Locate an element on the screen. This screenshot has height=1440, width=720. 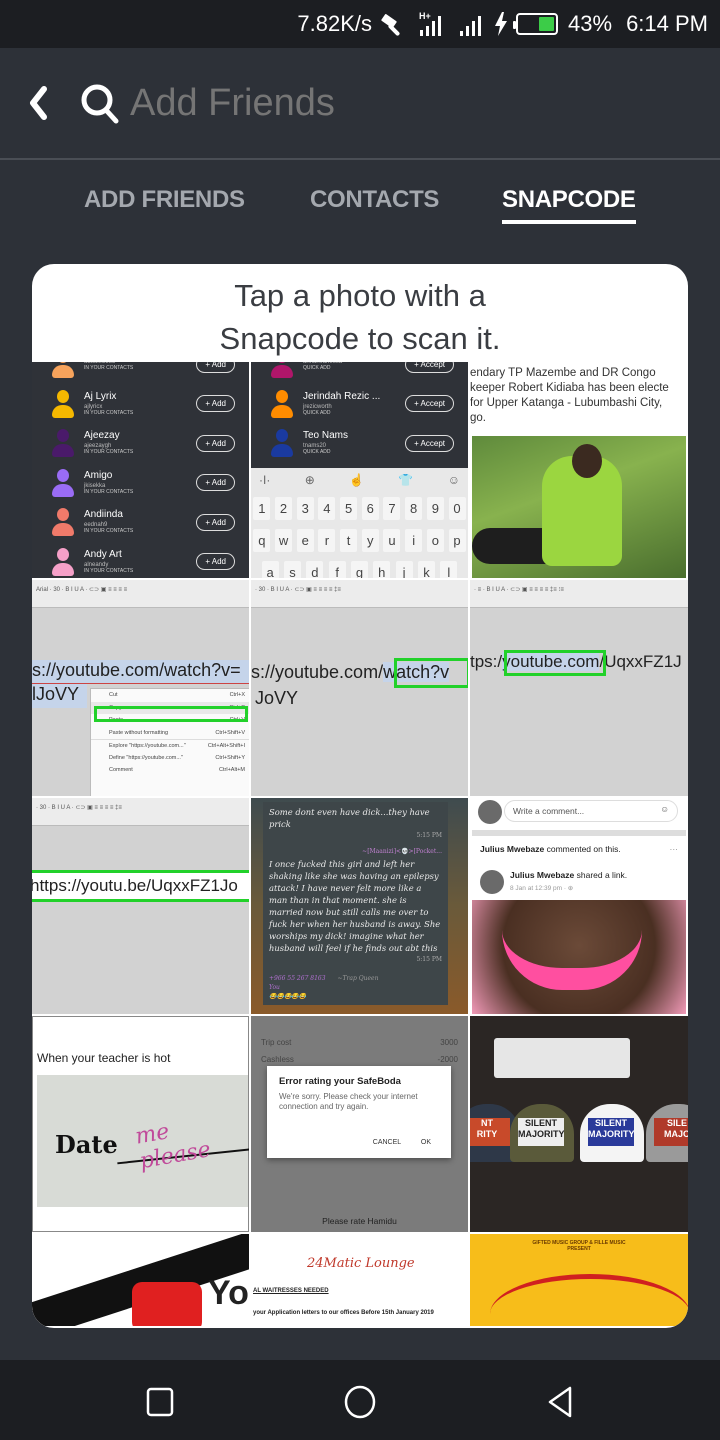
key: k is located at coordinates (426, 569).